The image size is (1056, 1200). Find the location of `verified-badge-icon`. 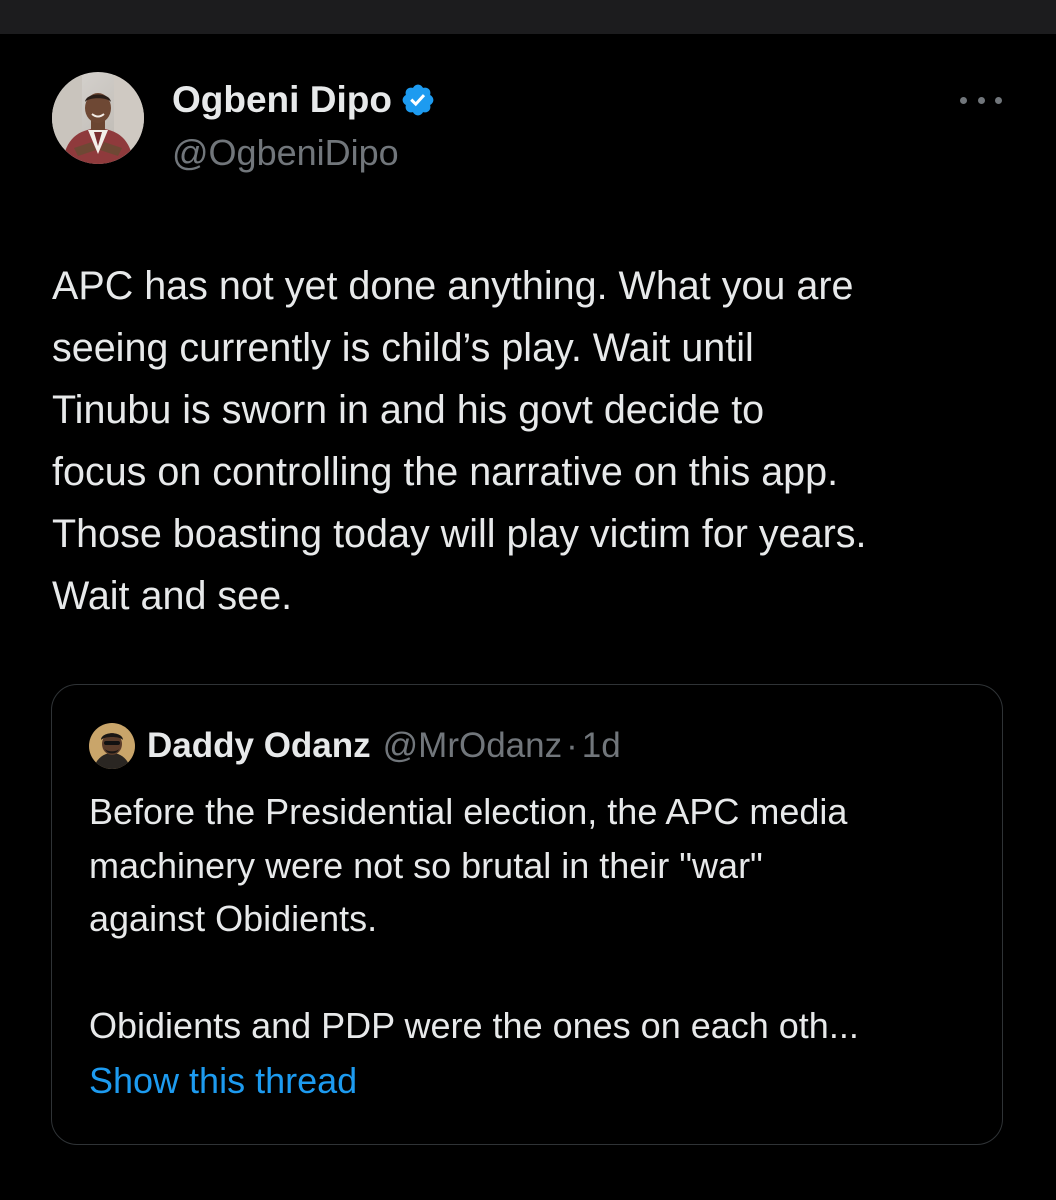

verified-badge-icon is located at coordinates (418, 100).